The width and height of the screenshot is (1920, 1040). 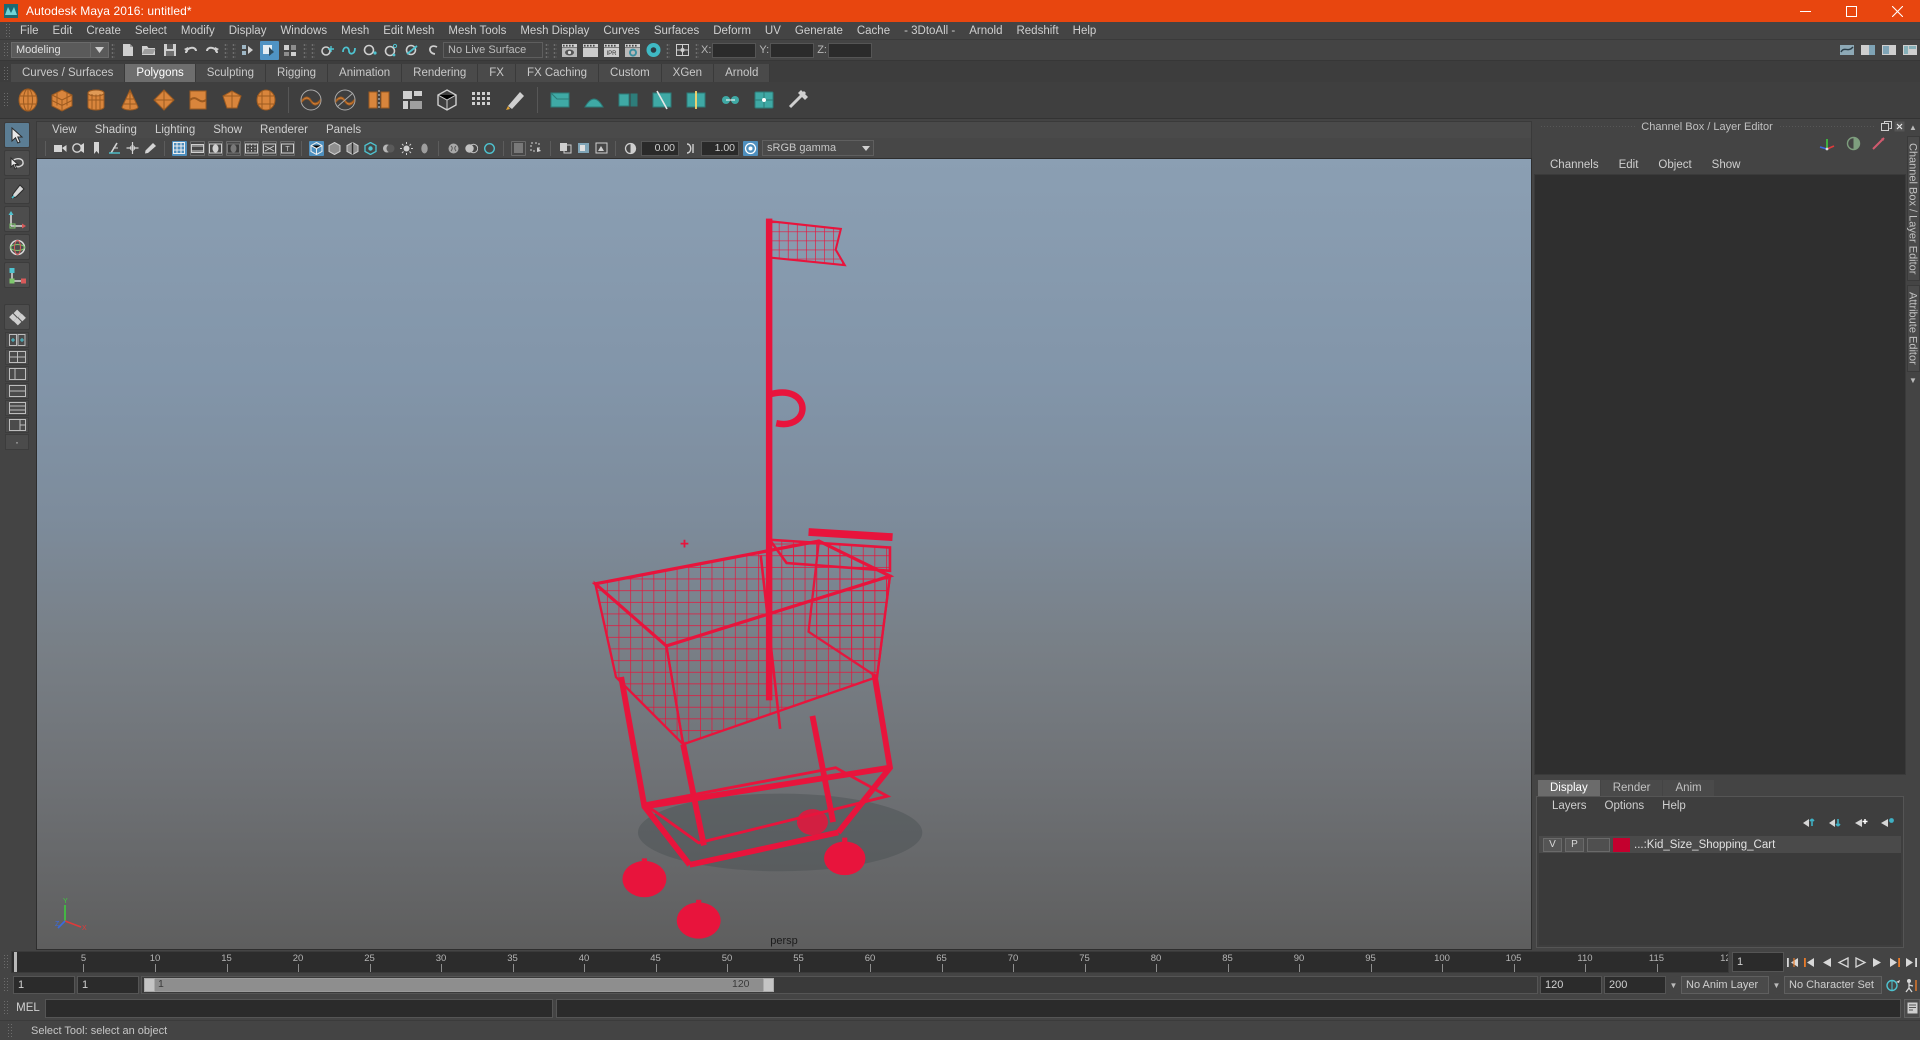 I want to click on play-backwards-icon, so click(x=1843, y=962).